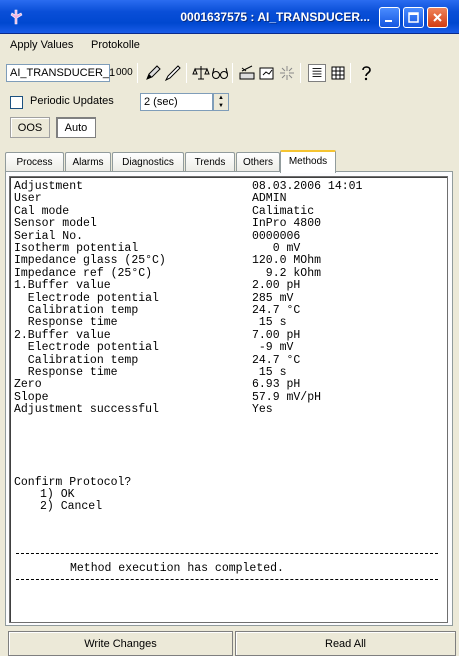 The image size is (459, 656). I want to click on tab-process: Process, so click(34, 162).